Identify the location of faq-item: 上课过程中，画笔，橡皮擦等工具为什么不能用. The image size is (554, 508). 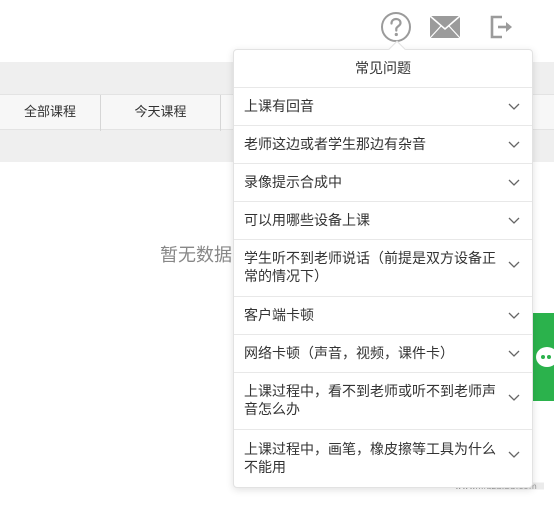
(383, 458).